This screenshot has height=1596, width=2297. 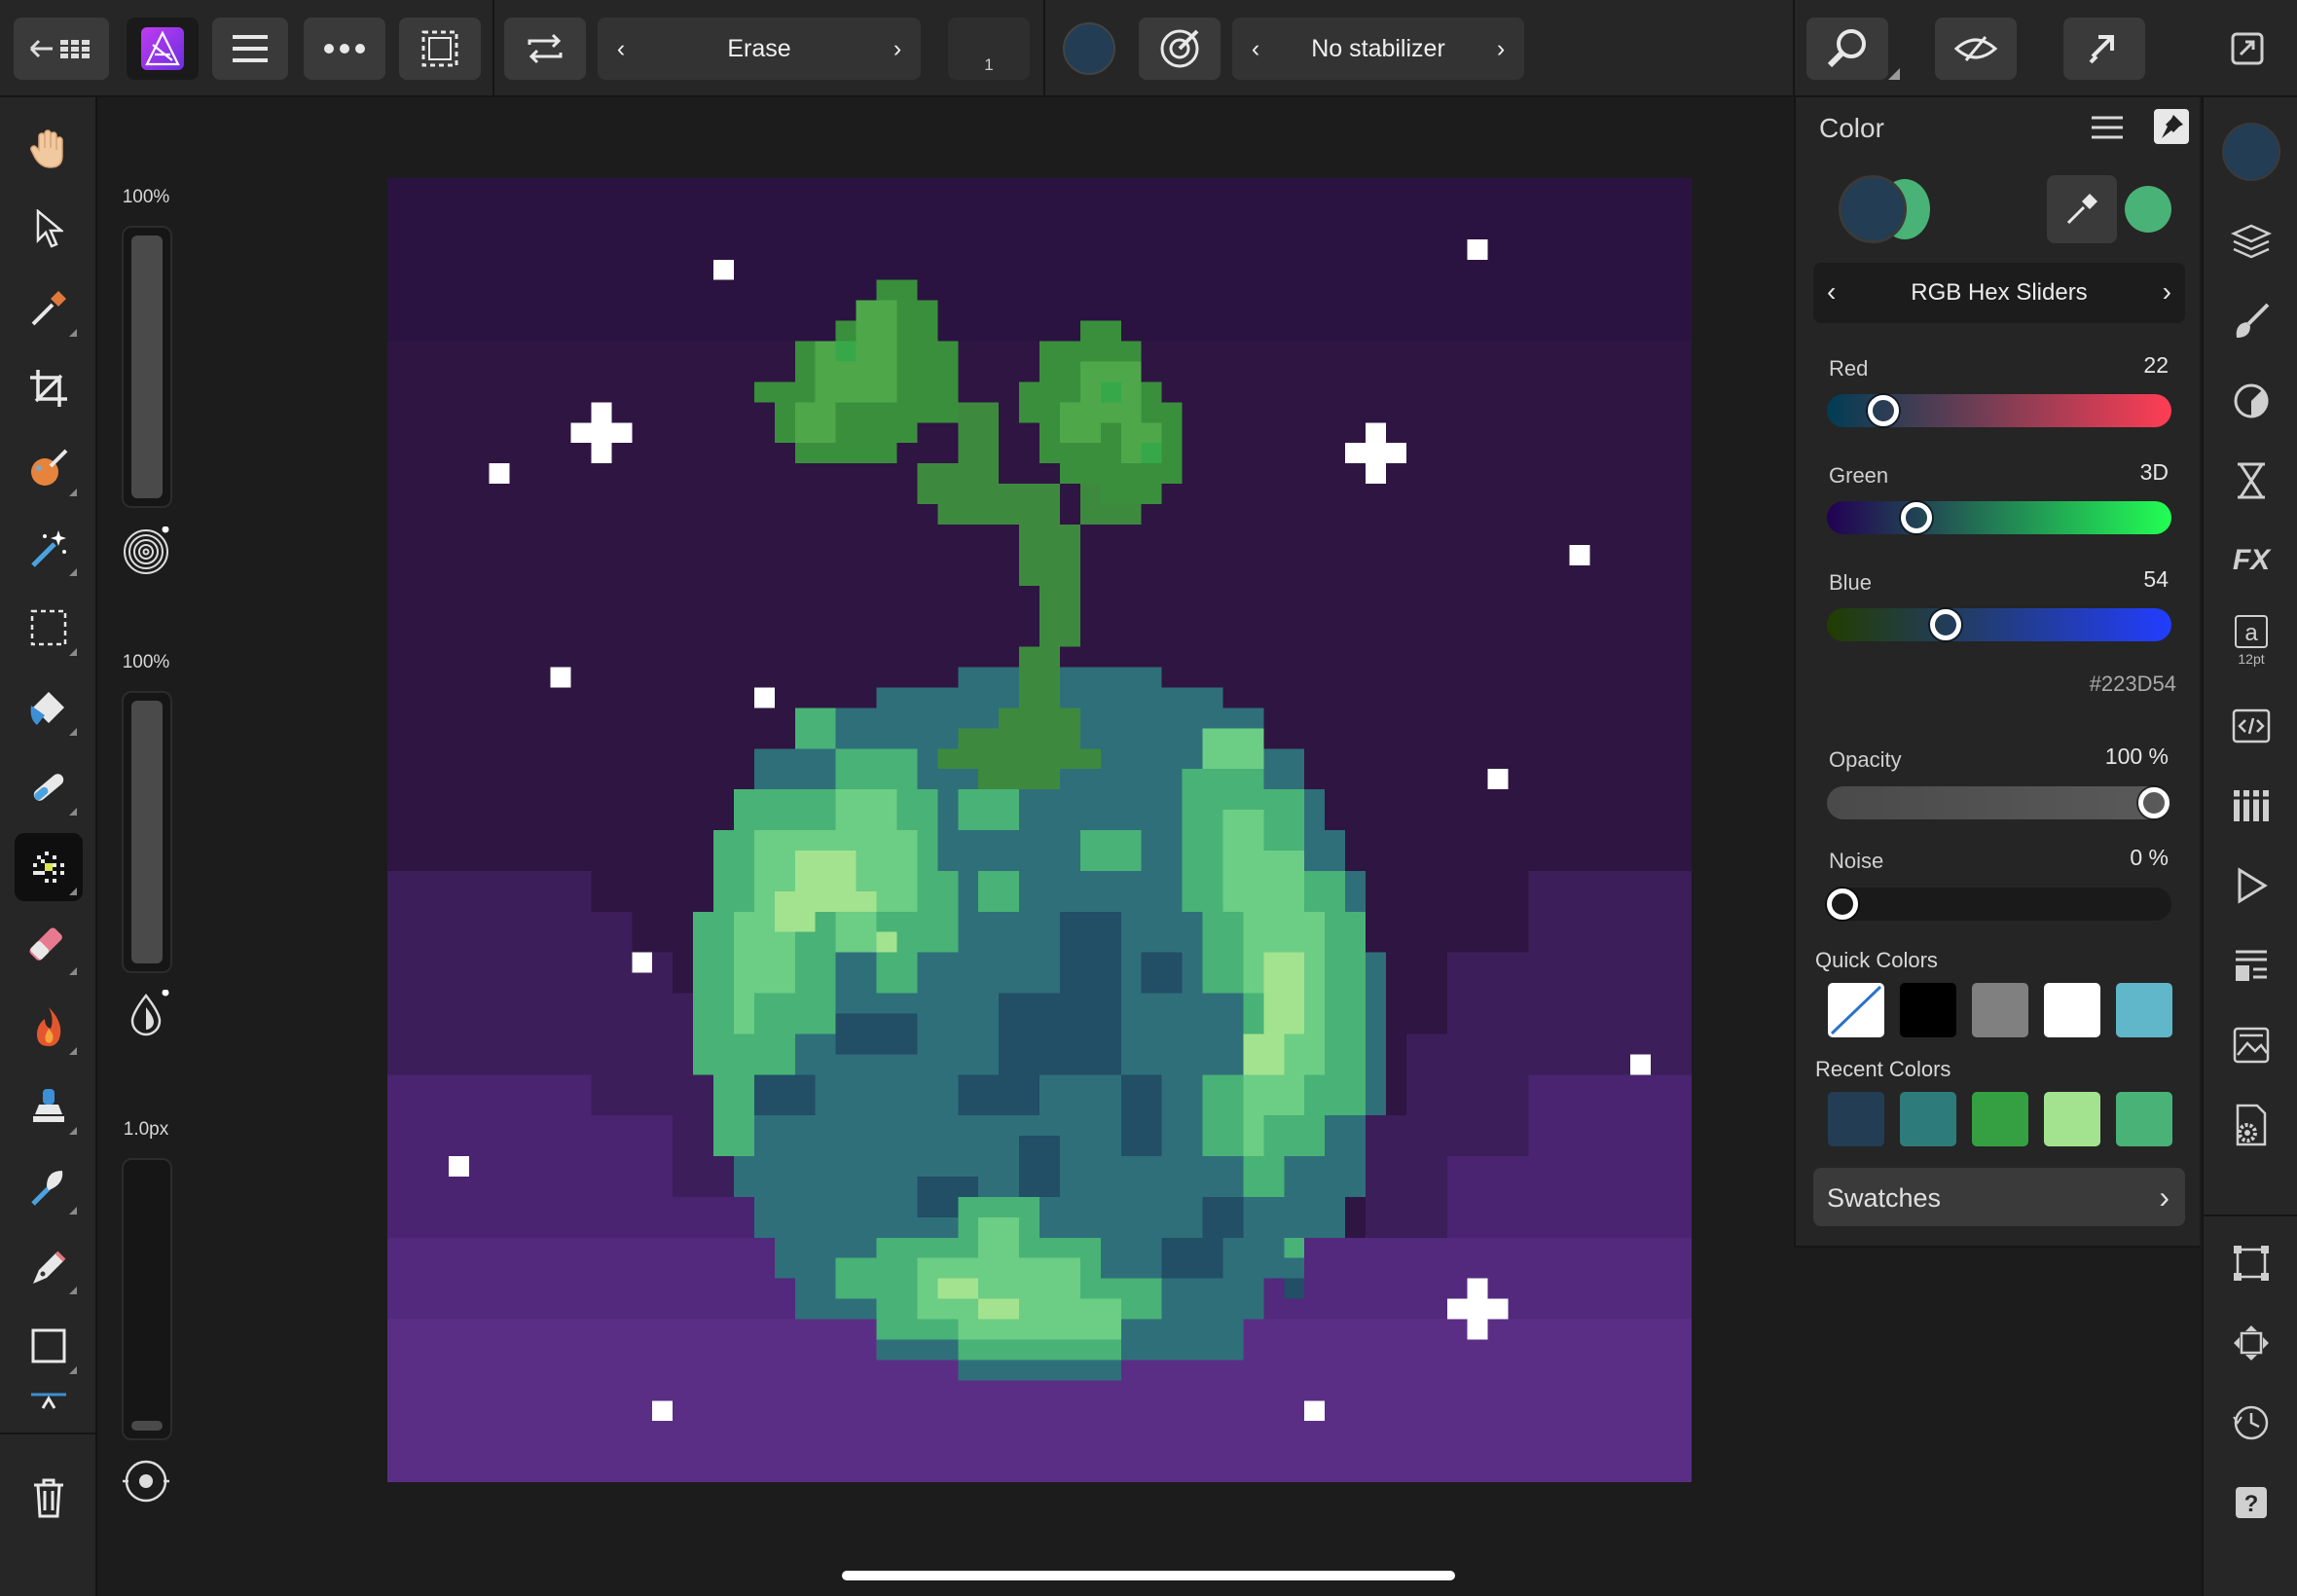 What do you see at coordinates (344, 49) in the screenshot?
I see `more-options-button` at bounding box center [344, 49].